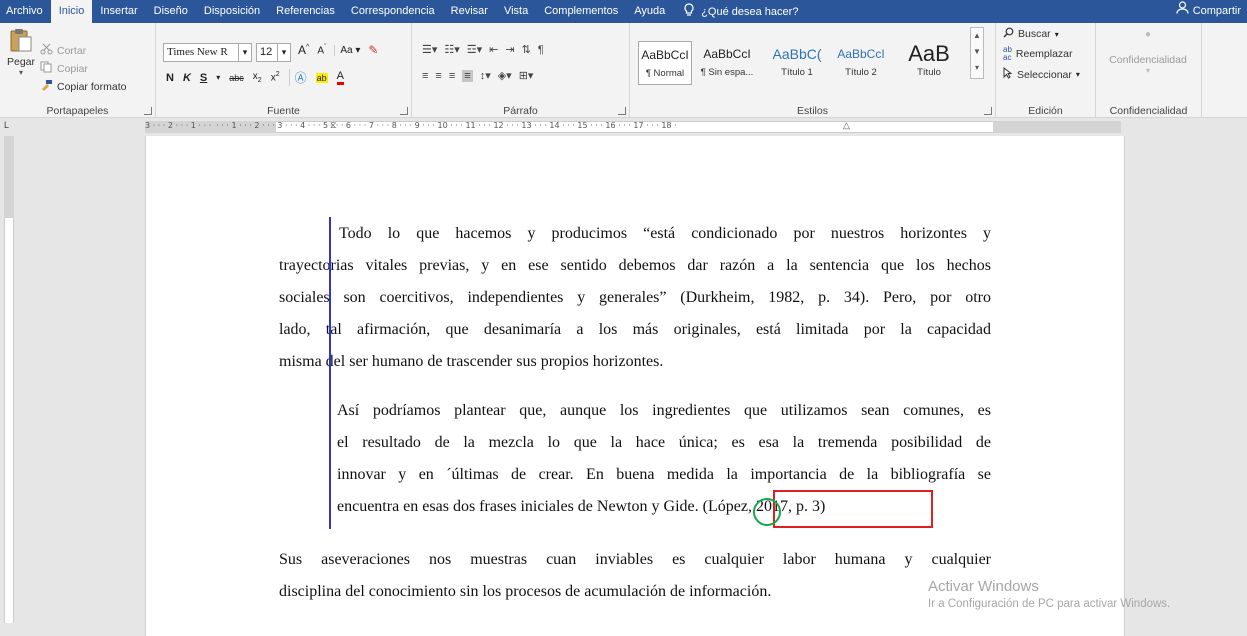 The width and height of the screenshot is (1247, 636). Describe the element at coordinates (187, 78) in the screenshot. I see `italic-icon: K` at that location.